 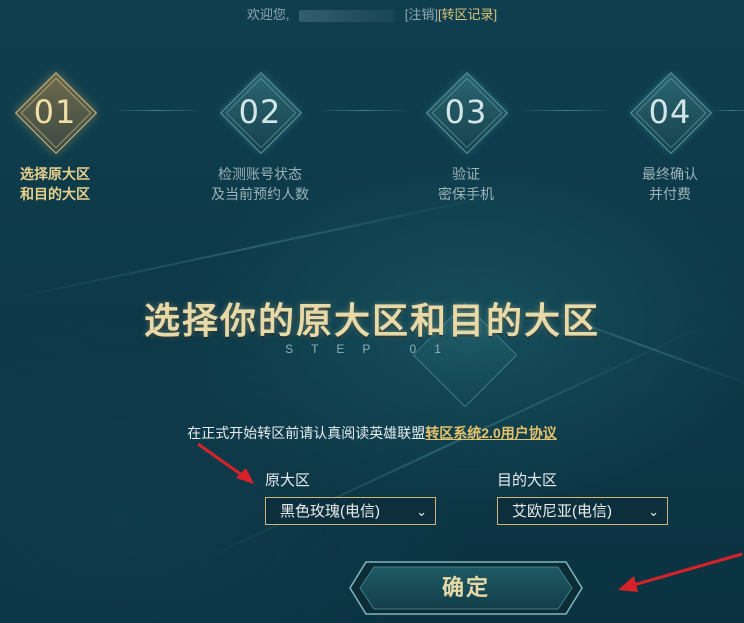 I want to click on source-server-value: 黑色玫瑰(电信), so click(x=330, y=511).